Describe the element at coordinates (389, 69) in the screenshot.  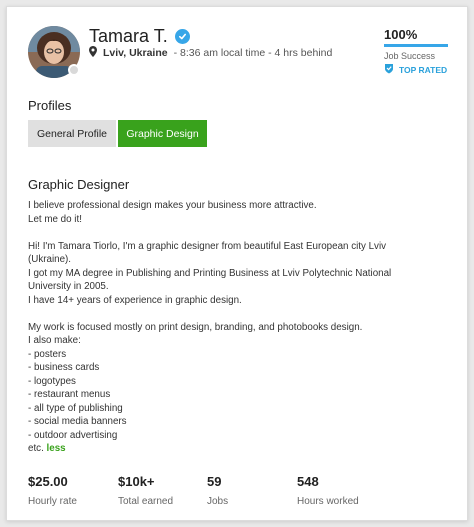
I see `shield-badge-icon` at that location.